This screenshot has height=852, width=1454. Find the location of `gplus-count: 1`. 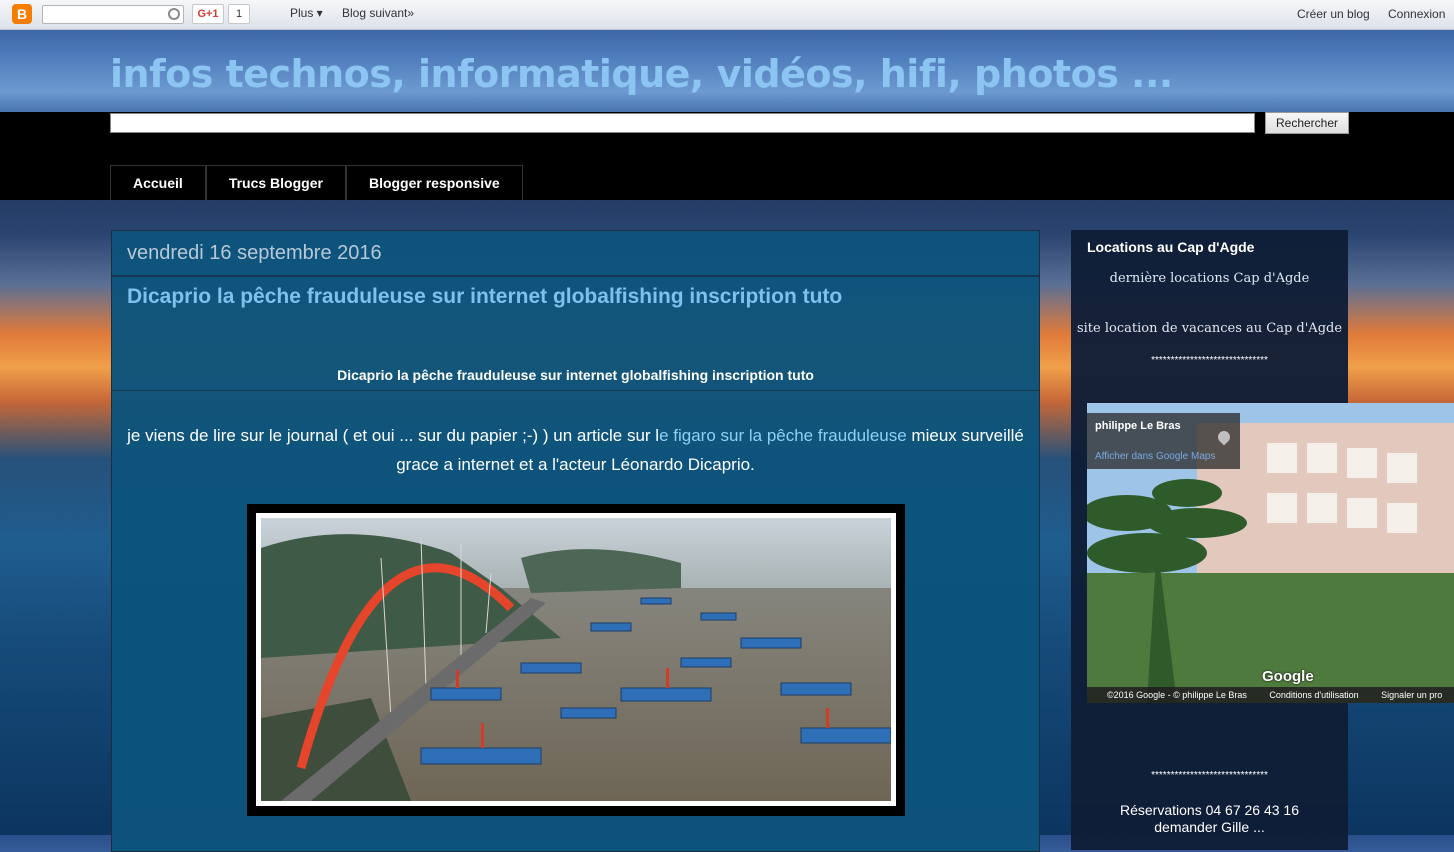

gplus-count: 1 is located at coordinates (239, 14).